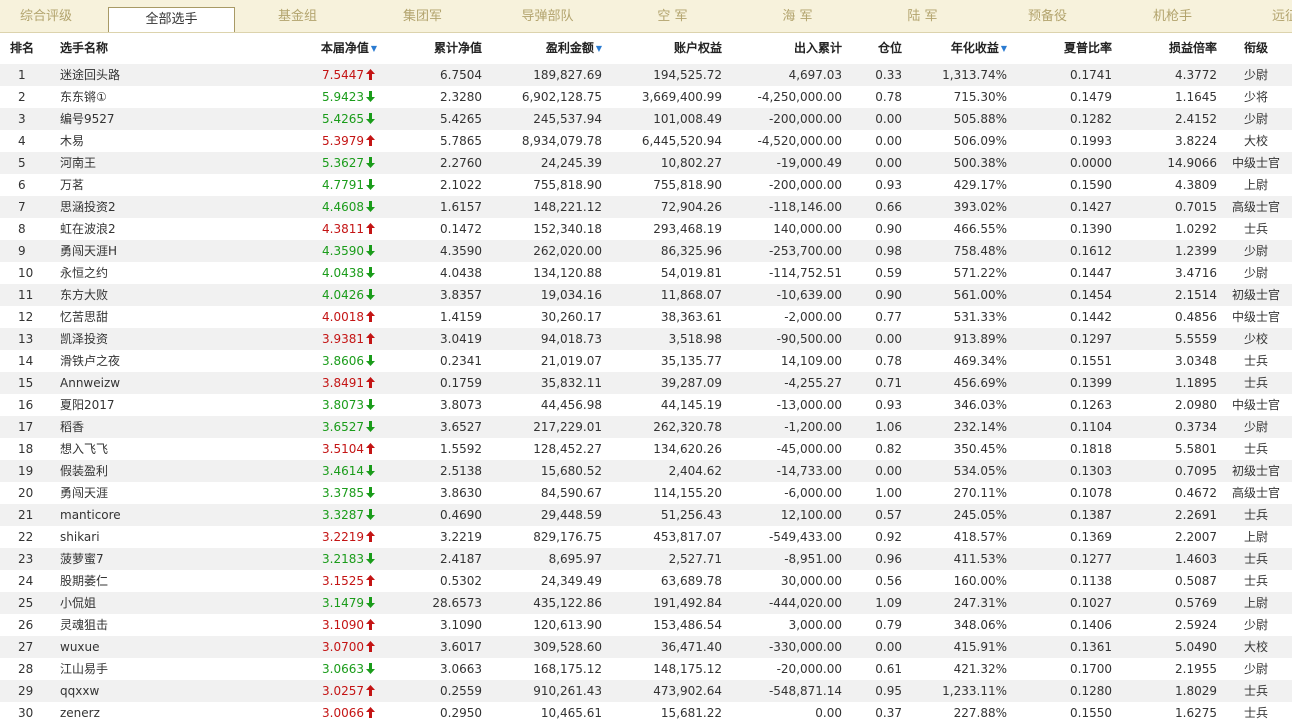 The width and height of the screenshot is (1292, 724). What do you see at coordinates (171, 19) in the screenshot?
I see `tab-all-players: 全部选手` at bounding box center [171, 19].